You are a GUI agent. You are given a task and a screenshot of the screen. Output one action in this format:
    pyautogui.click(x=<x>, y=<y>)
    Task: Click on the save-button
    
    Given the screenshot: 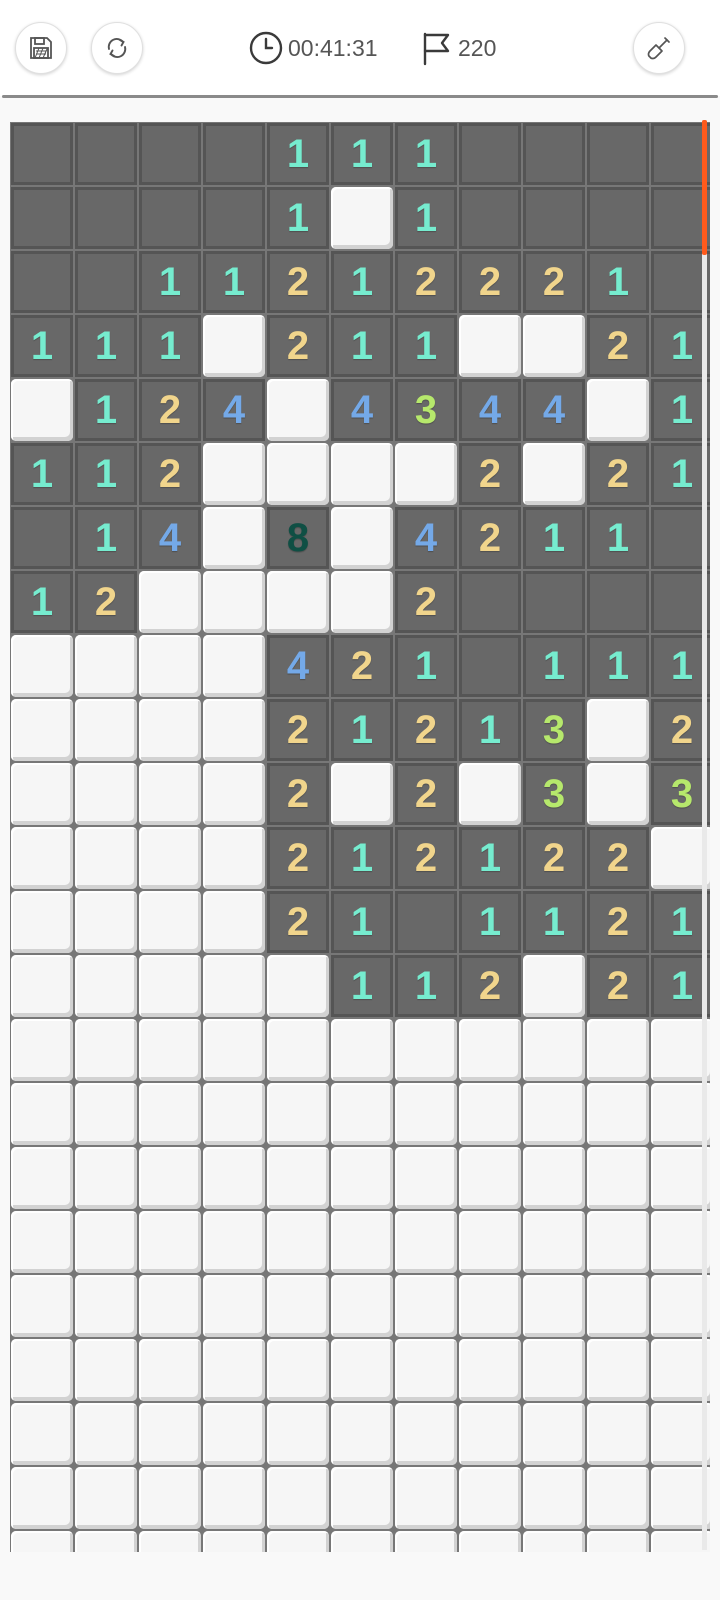 What is the action you would take?
    pyautogui.click(x=41, y=48)
    